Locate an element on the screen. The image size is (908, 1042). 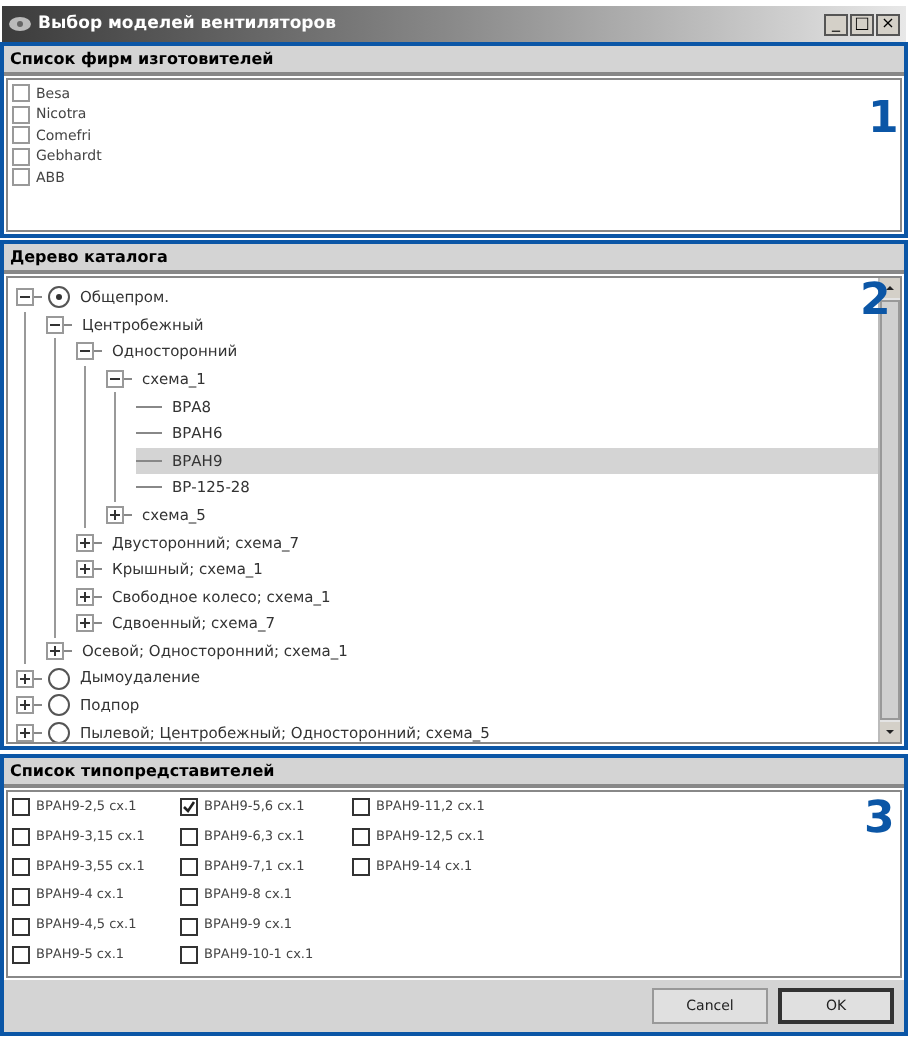
panel-header: Список типопредставителей is located at coordinates (454, 773).